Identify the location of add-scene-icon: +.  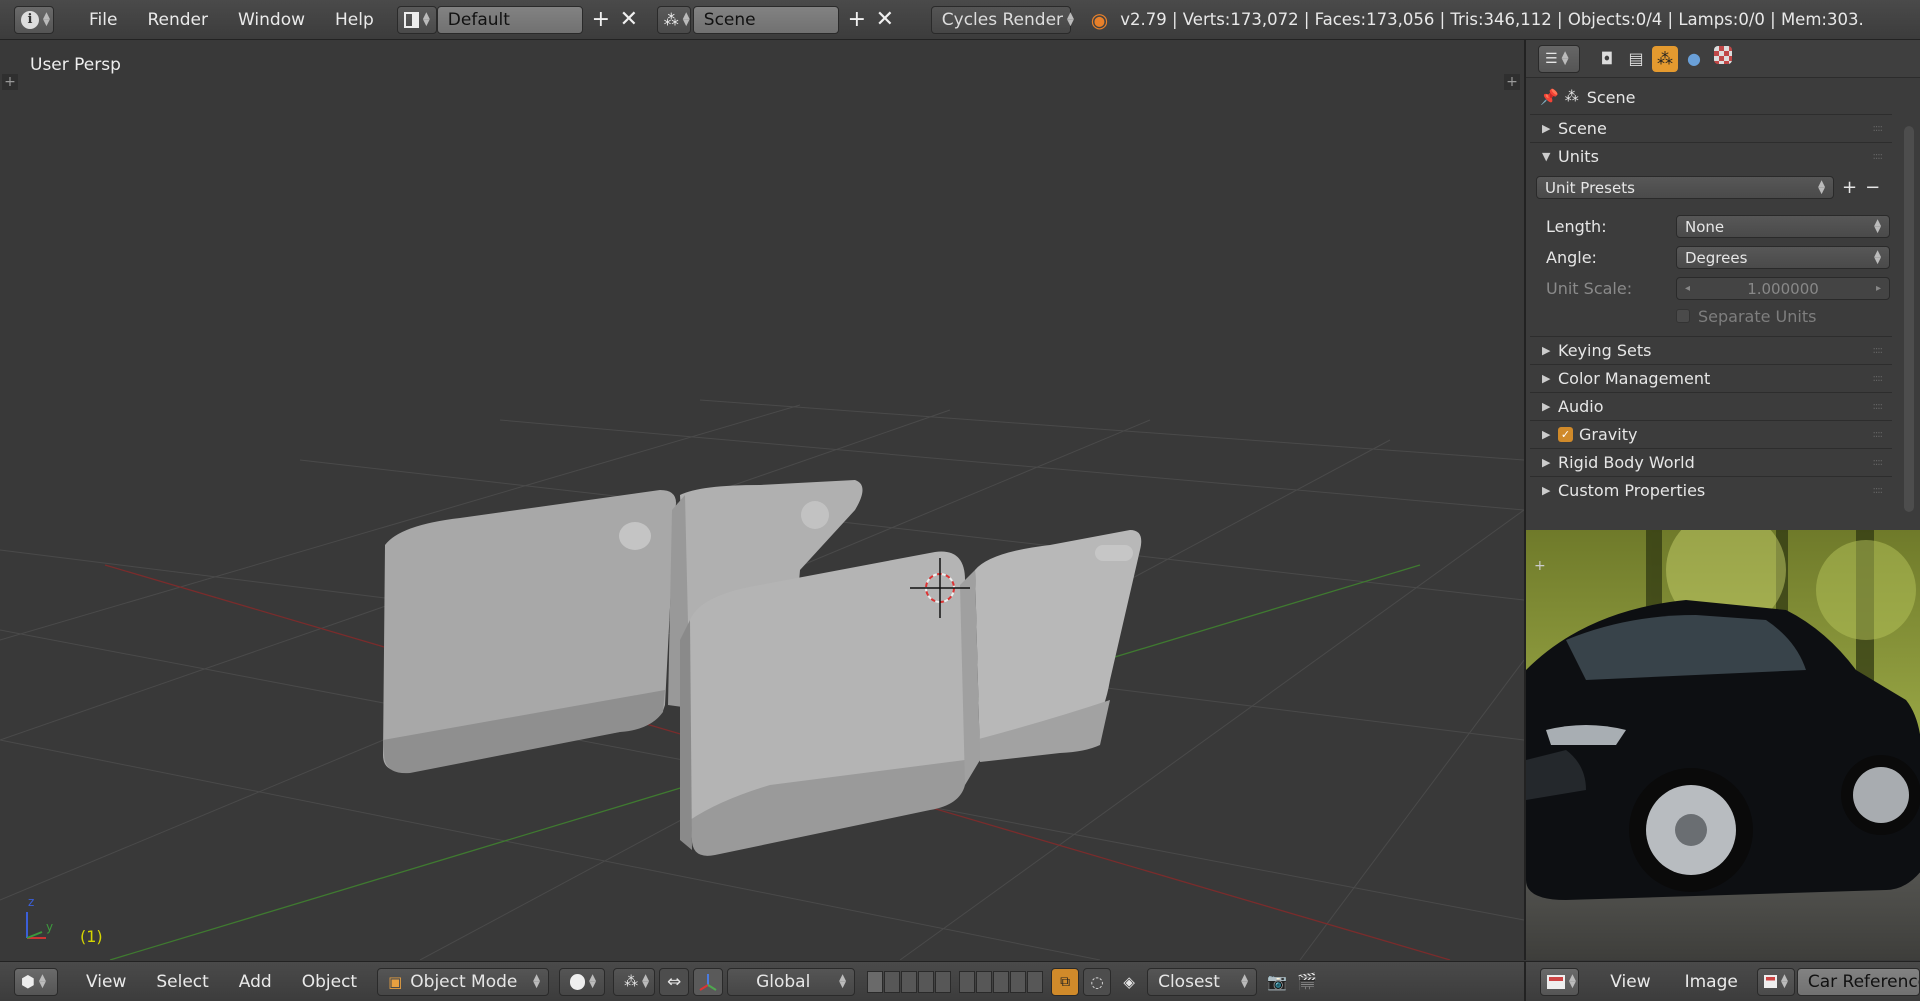
(857, 19).